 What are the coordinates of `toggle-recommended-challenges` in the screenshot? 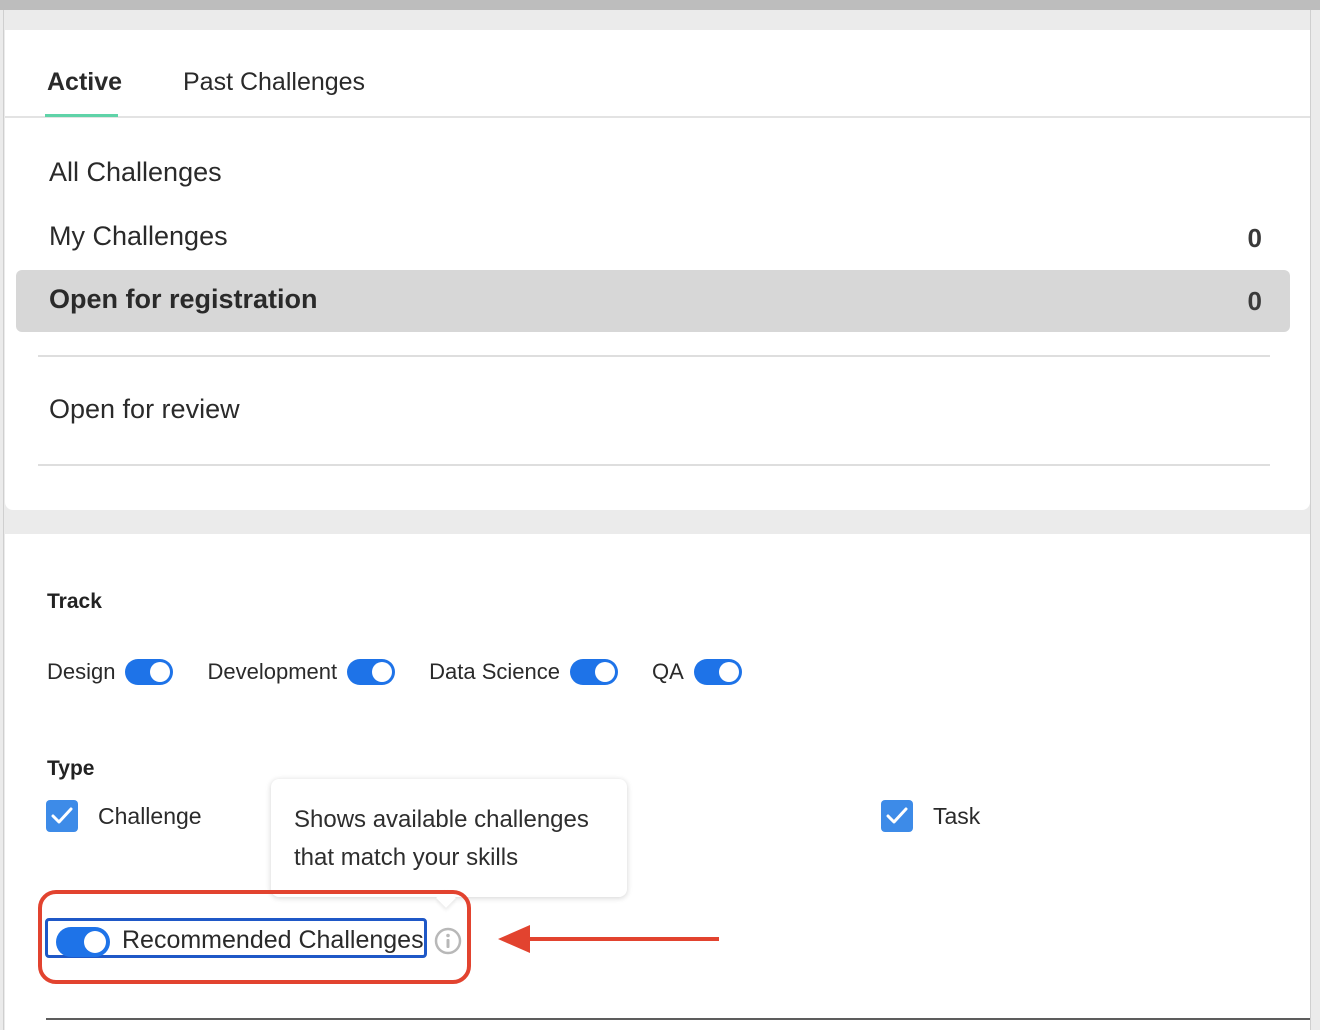 It's located at (83, 942).